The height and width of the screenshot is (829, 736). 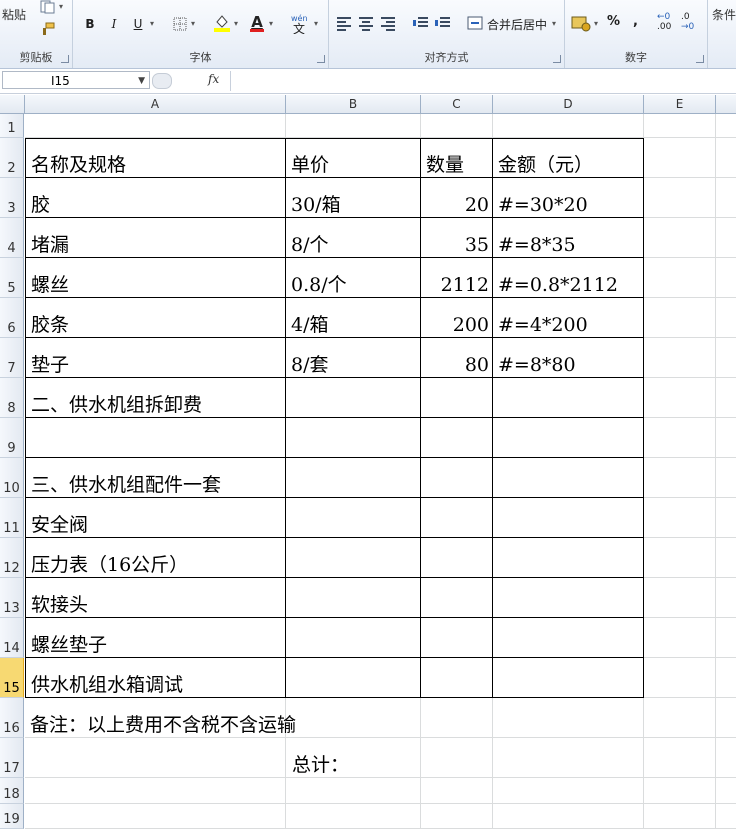 I want to click on increase-indent-icon, so click(x=443, y=23).